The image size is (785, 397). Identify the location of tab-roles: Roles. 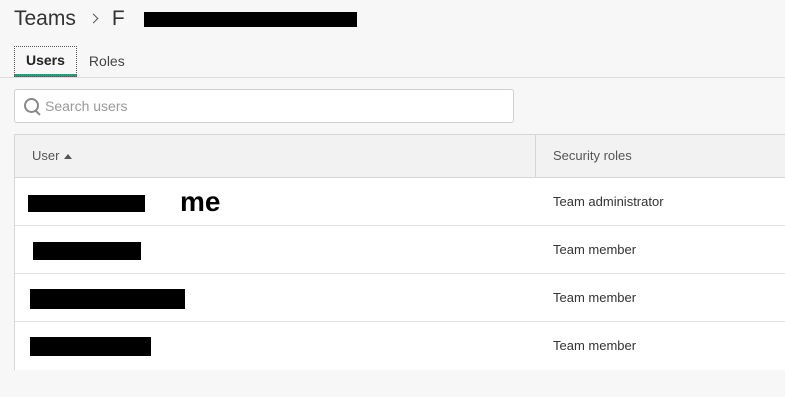
(107, 61).